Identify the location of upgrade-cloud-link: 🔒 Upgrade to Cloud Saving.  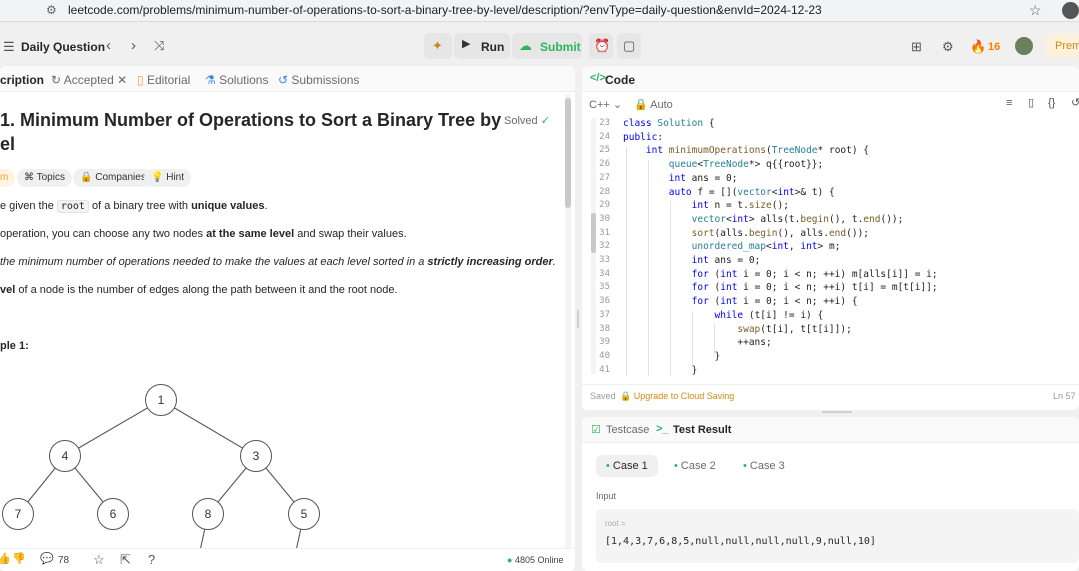
(677, 396).